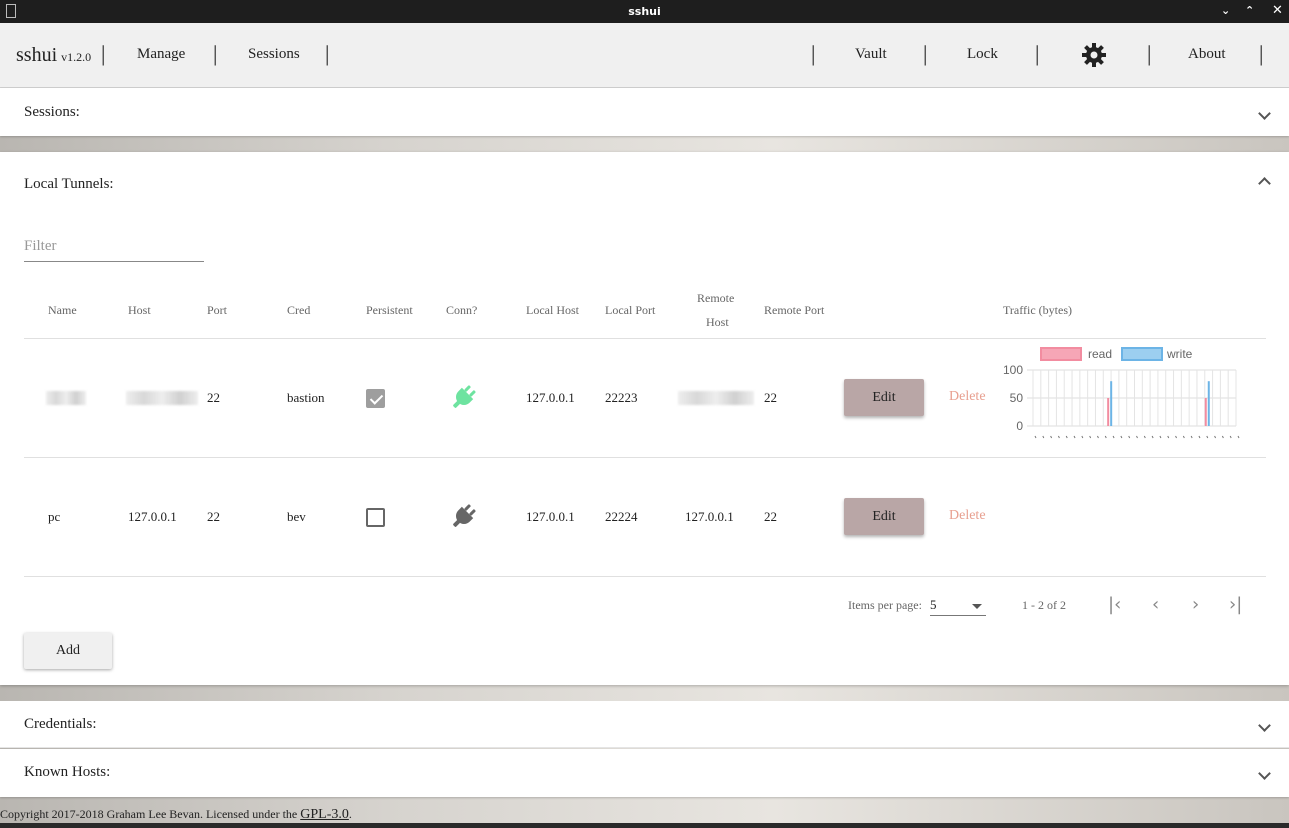 The height and width of the screenshot is (828, 1289). Describe the element at coordinates (1155, 604) in the screenshot. I see `previous-page-icon: ‹` at that location.